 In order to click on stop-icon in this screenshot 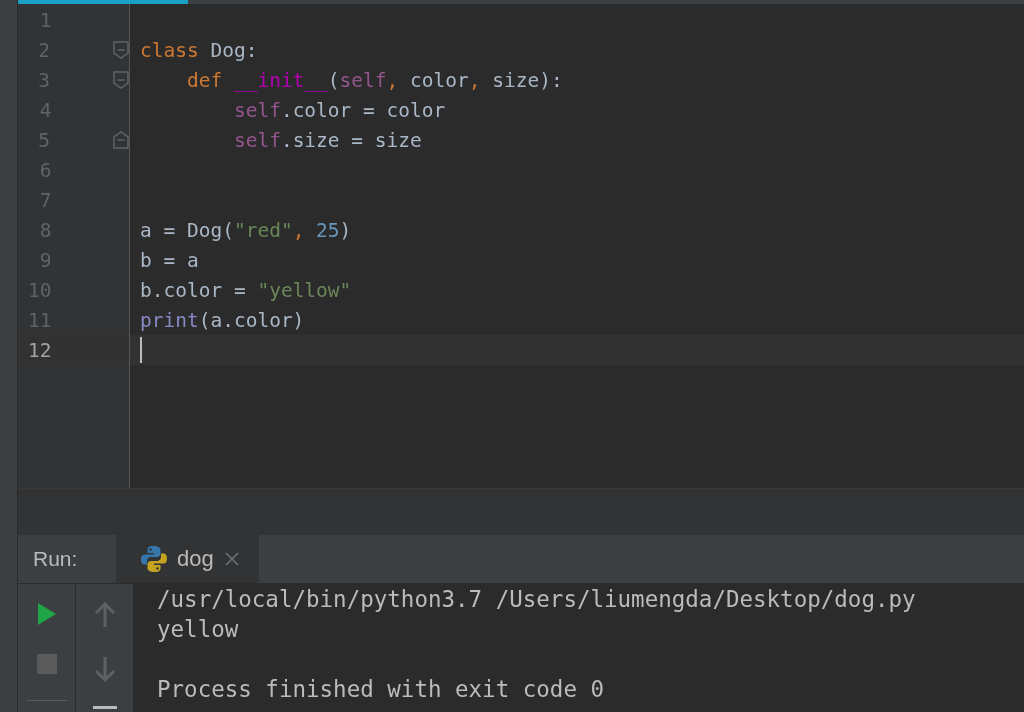, I will do `click(46, 664)`.